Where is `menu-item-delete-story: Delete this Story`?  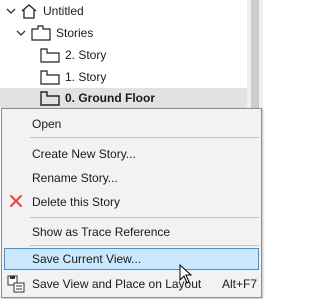 menu-item-delete-story: Delete this Story is located at coordinates (131, 202).